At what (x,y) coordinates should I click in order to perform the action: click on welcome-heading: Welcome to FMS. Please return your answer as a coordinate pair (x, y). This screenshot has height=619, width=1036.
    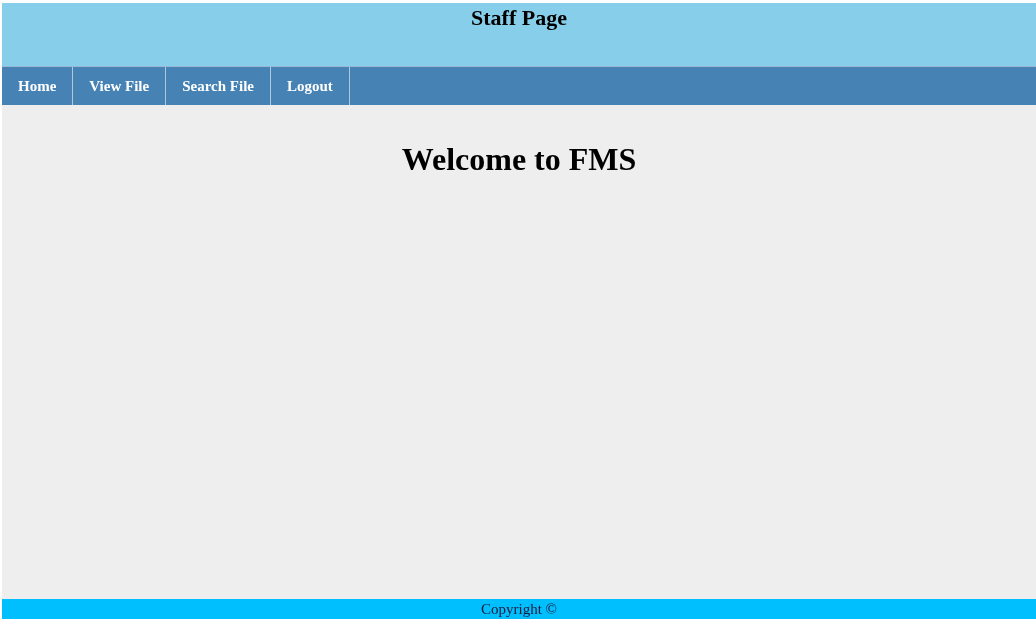
    Looking at the image, I should click on (519, 159).